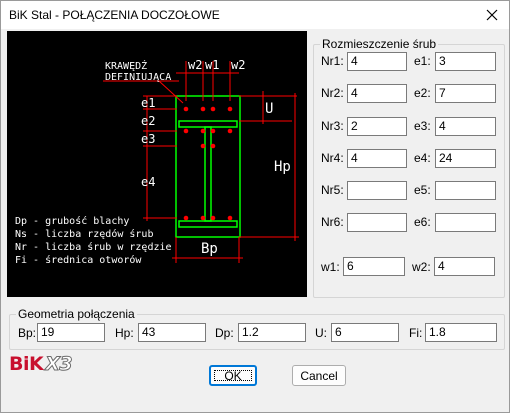 The height and width of the screenshot is (413, 510). I want to click on e2-input: 7, so click(465, 93).